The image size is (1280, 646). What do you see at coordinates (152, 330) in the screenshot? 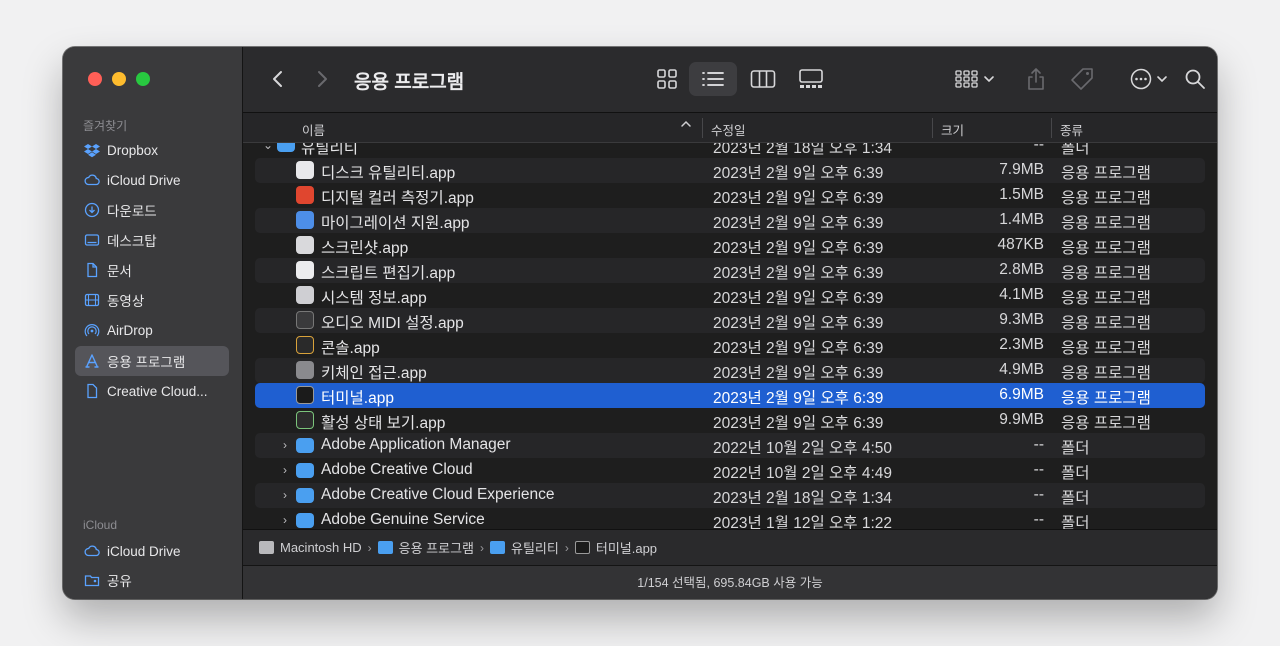
I see `sidebar-item-airdrop: AirDrop` at bounding box center [152, 330].